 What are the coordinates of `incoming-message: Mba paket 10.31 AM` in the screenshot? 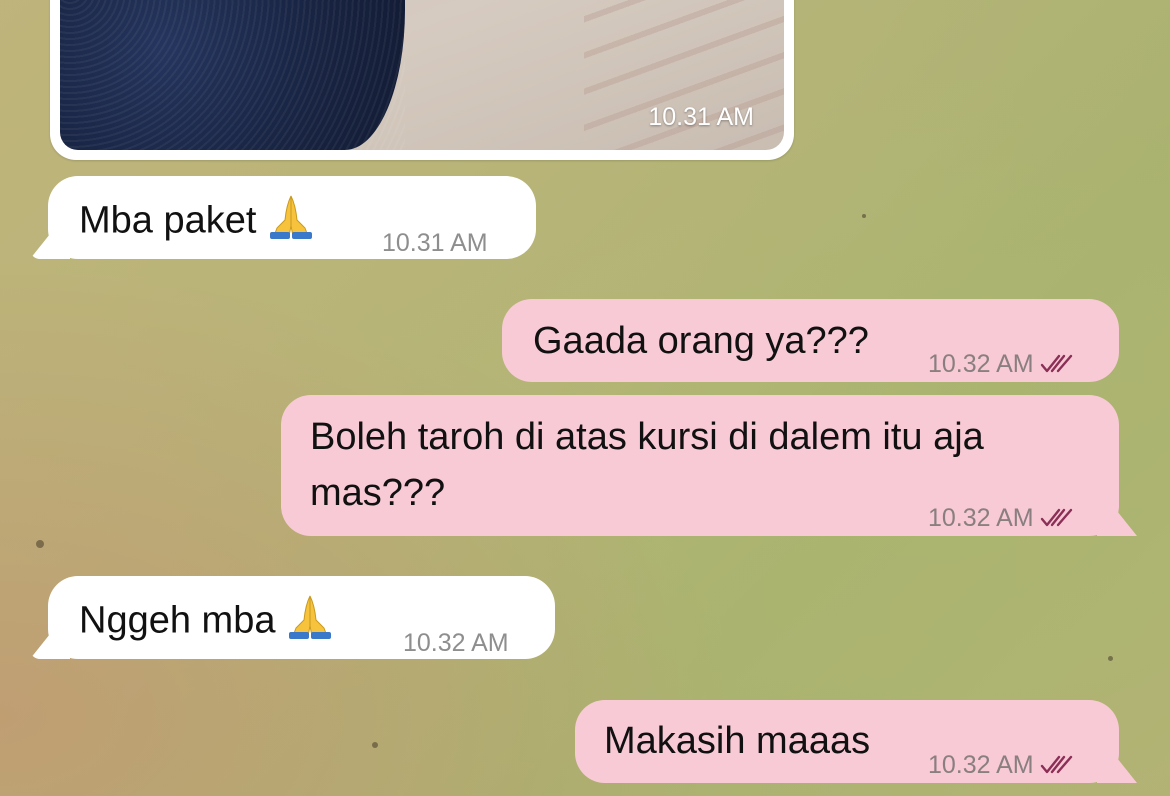 It's located at (283, 217).